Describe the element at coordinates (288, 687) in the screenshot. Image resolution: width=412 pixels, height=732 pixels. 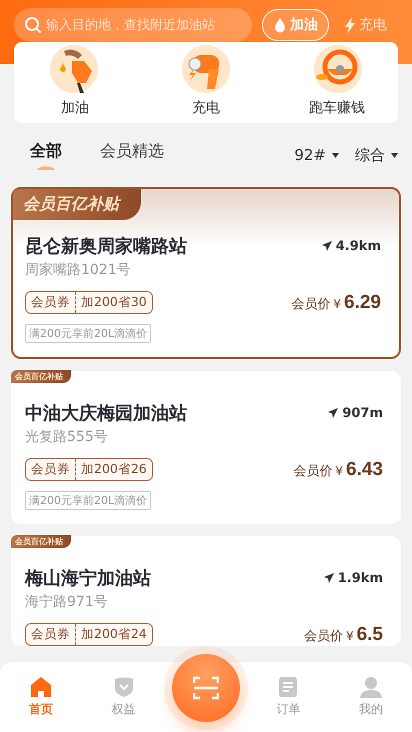
I see `order-list-icon` at that location.